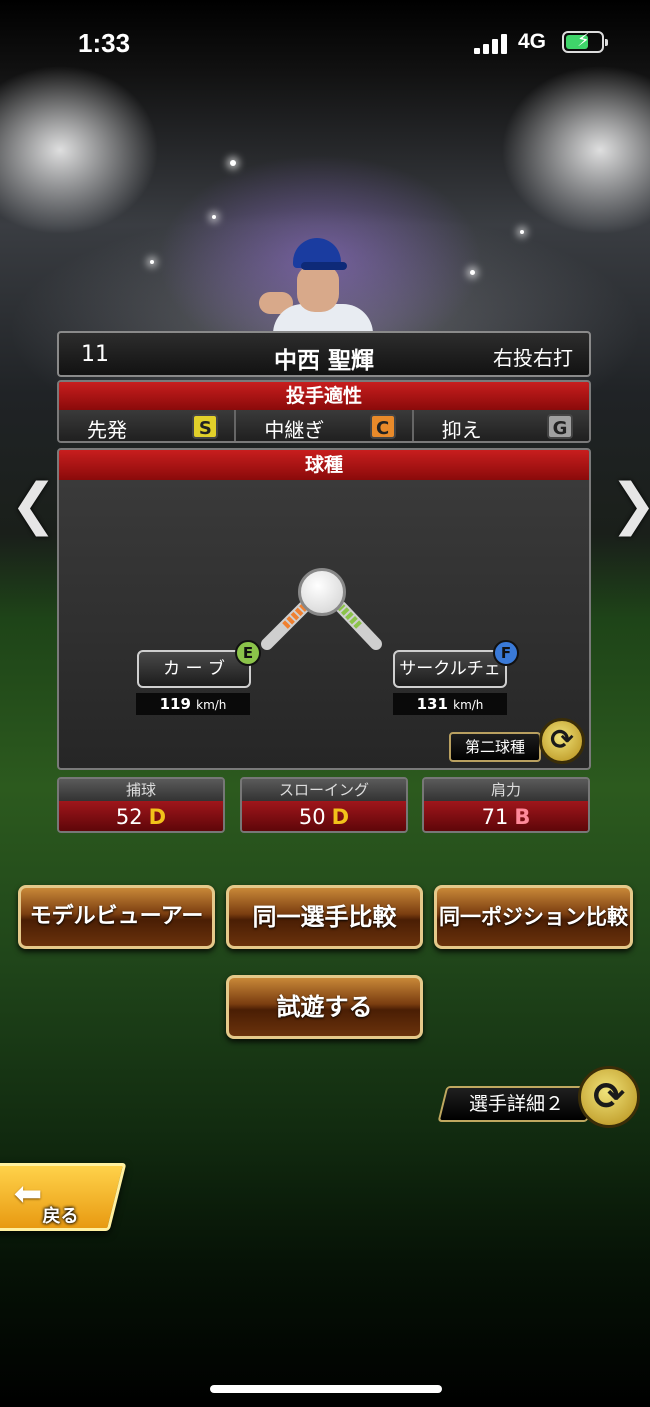  I want to click on stat-label: 捕球, so click(141, 790).